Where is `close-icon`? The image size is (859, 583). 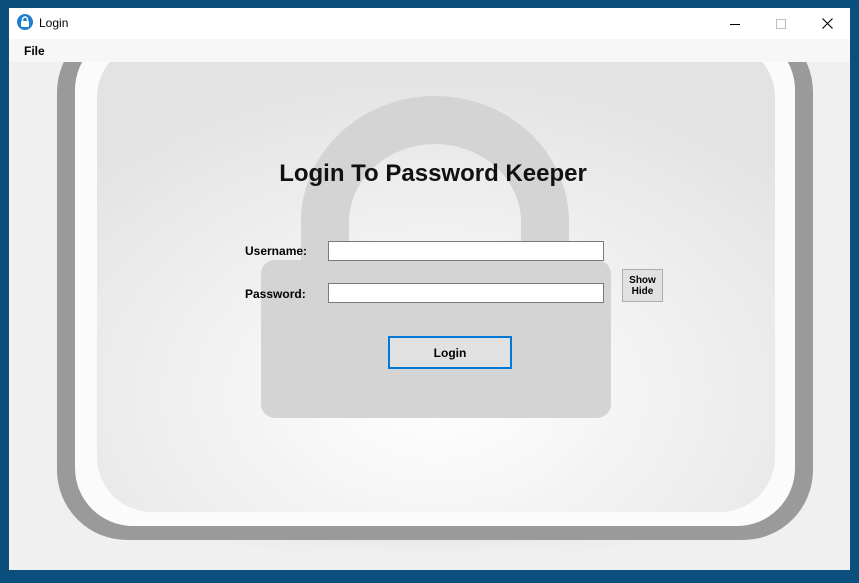 close-icon is located at coordinates (827, 23).